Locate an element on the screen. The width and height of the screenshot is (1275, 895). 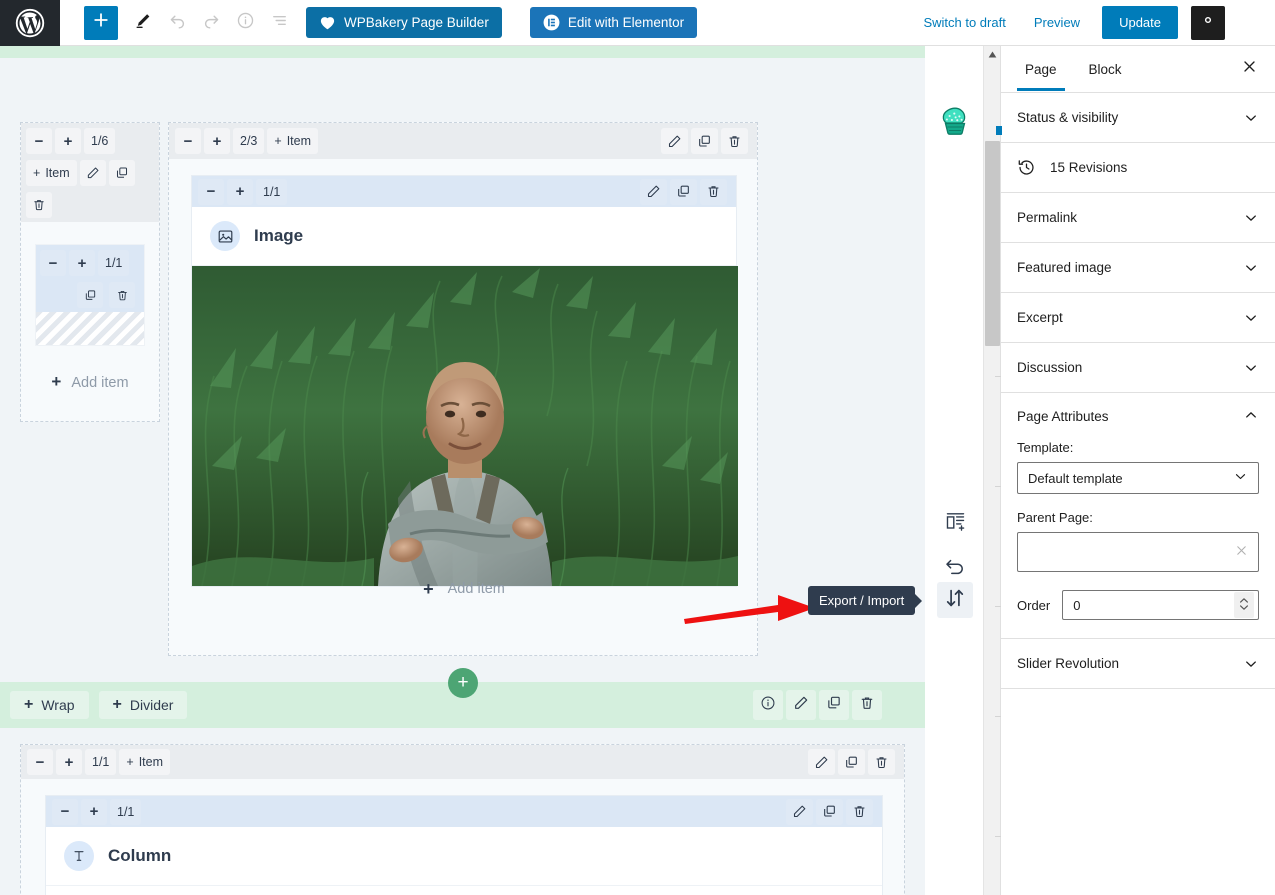
col23-add-item-button: + Item is located at coordinates (293, 141).